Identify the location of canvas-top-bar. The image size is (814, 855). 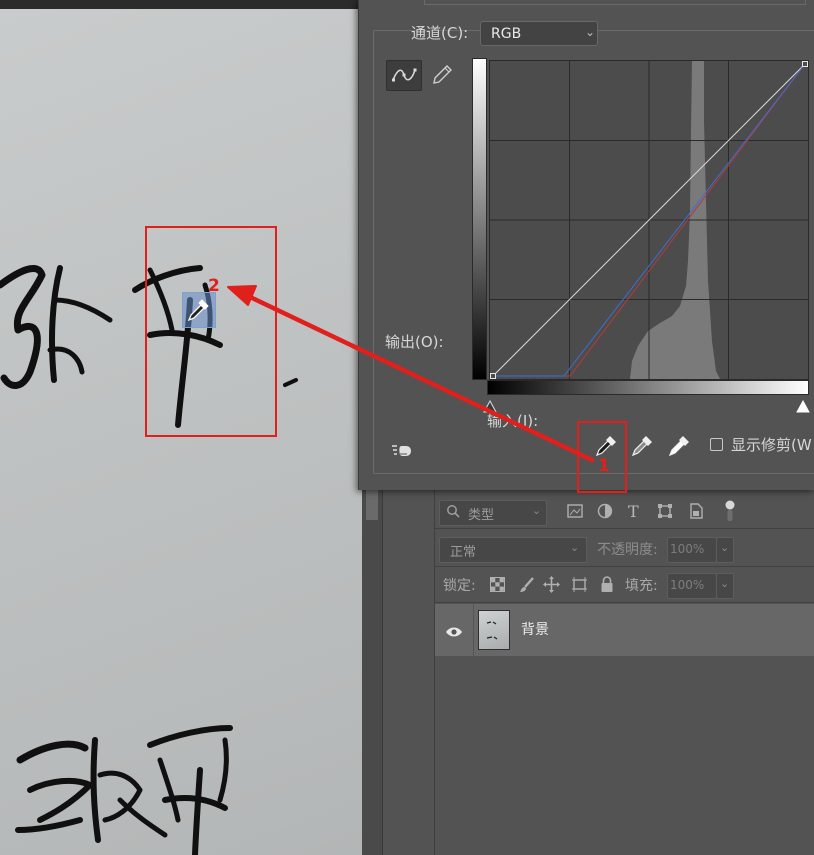
(181, 4).